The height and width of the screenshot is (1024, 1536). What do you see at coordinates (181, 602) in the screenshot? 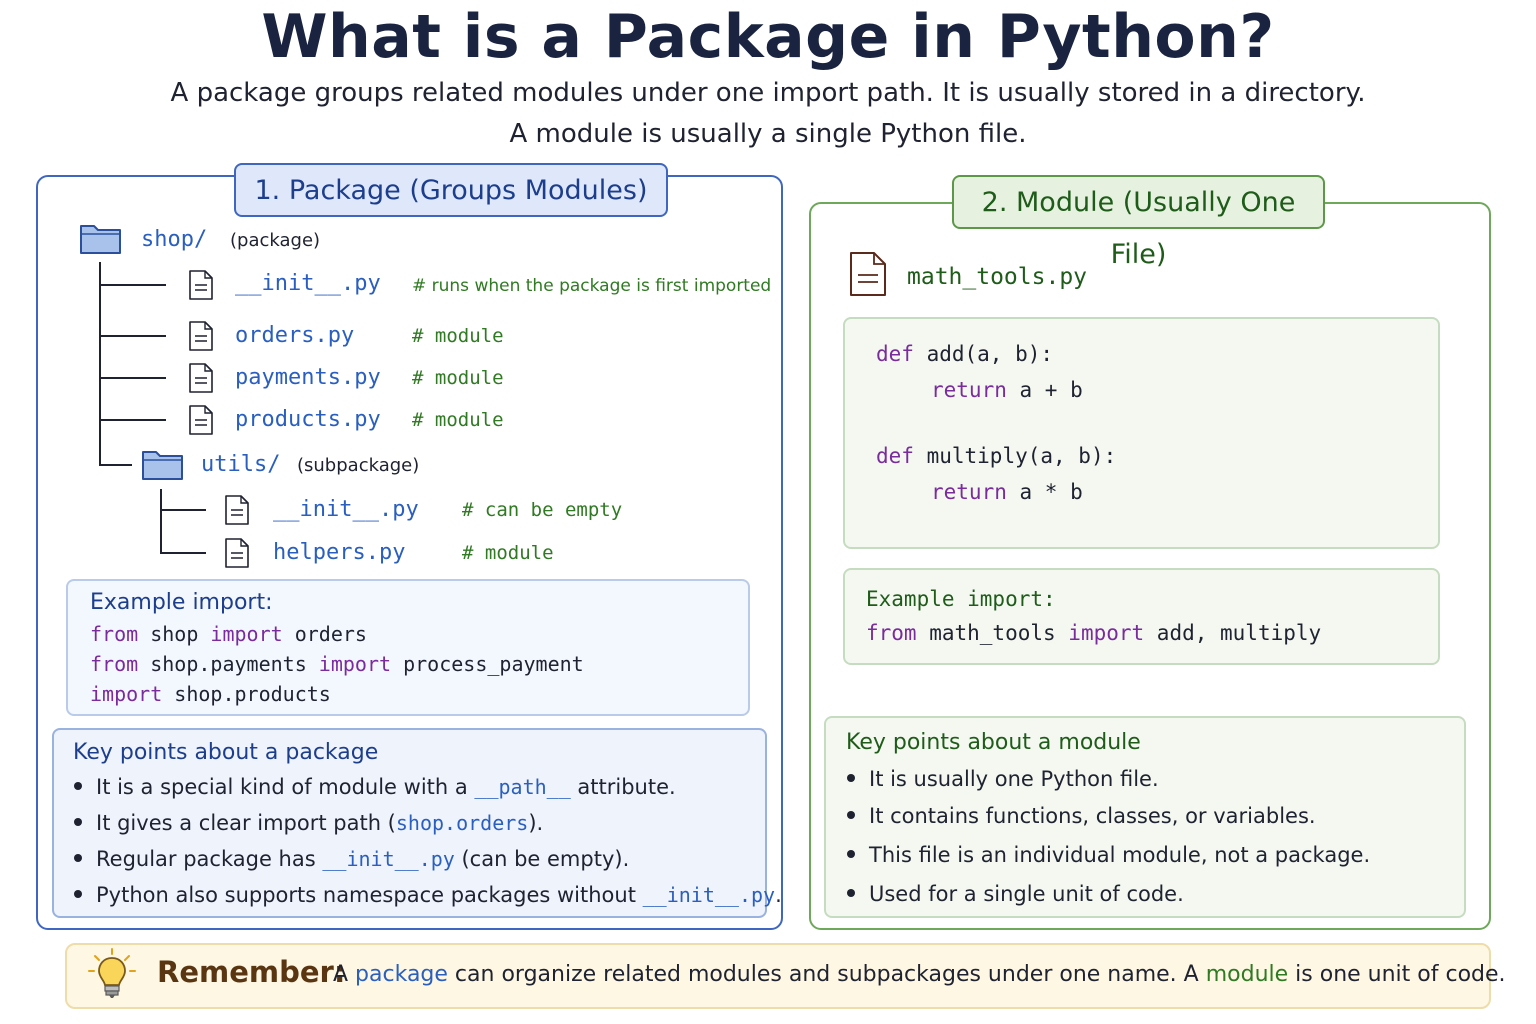
I see `package-example-heading: Example import:` at bounding box center [181, 602].